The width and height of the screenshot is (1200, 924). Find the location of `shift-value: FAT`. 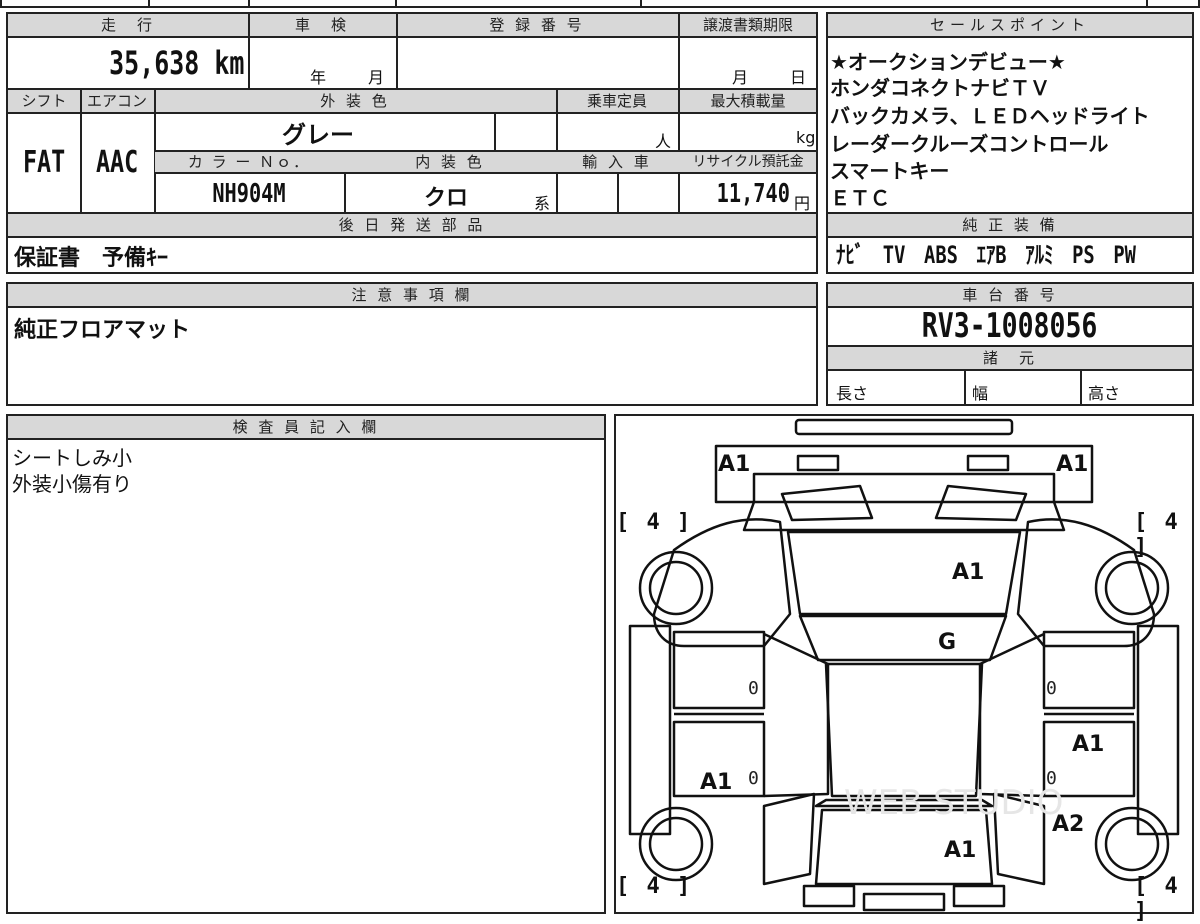

shift-value: FAT is located at coordinates (44, 162).